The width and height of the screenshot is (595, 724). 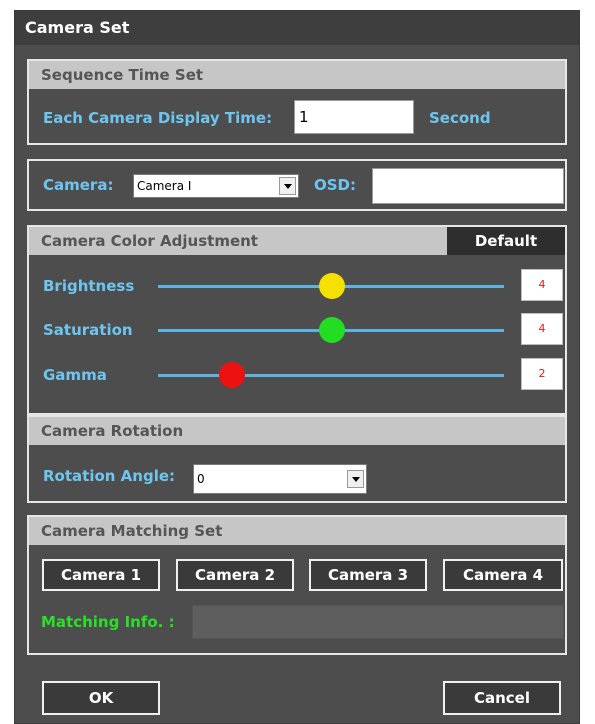 What do you see at coordinates (297, 459) in the screenshot?
I see `rotation-section: Camera Rotation Rotation Angle: 0` at bounding box center [297, 459].